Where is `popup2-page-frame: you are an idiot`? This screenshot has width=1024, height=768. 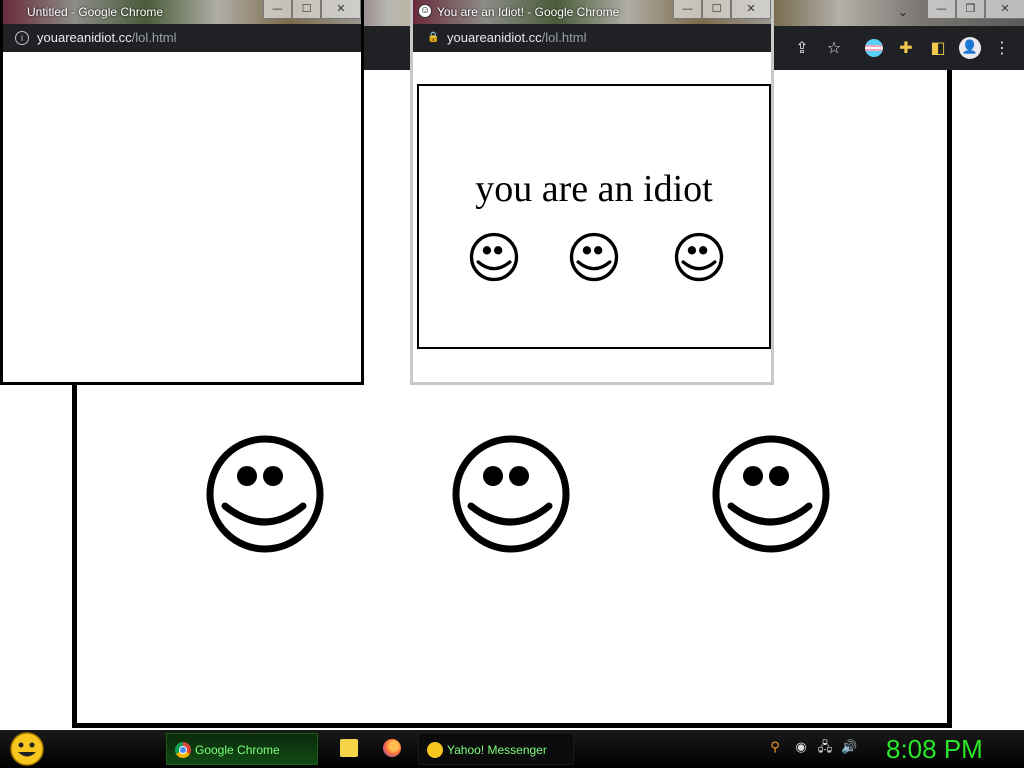 popup2-page-frame: you are an idiot is located at coordinates (594, 216).